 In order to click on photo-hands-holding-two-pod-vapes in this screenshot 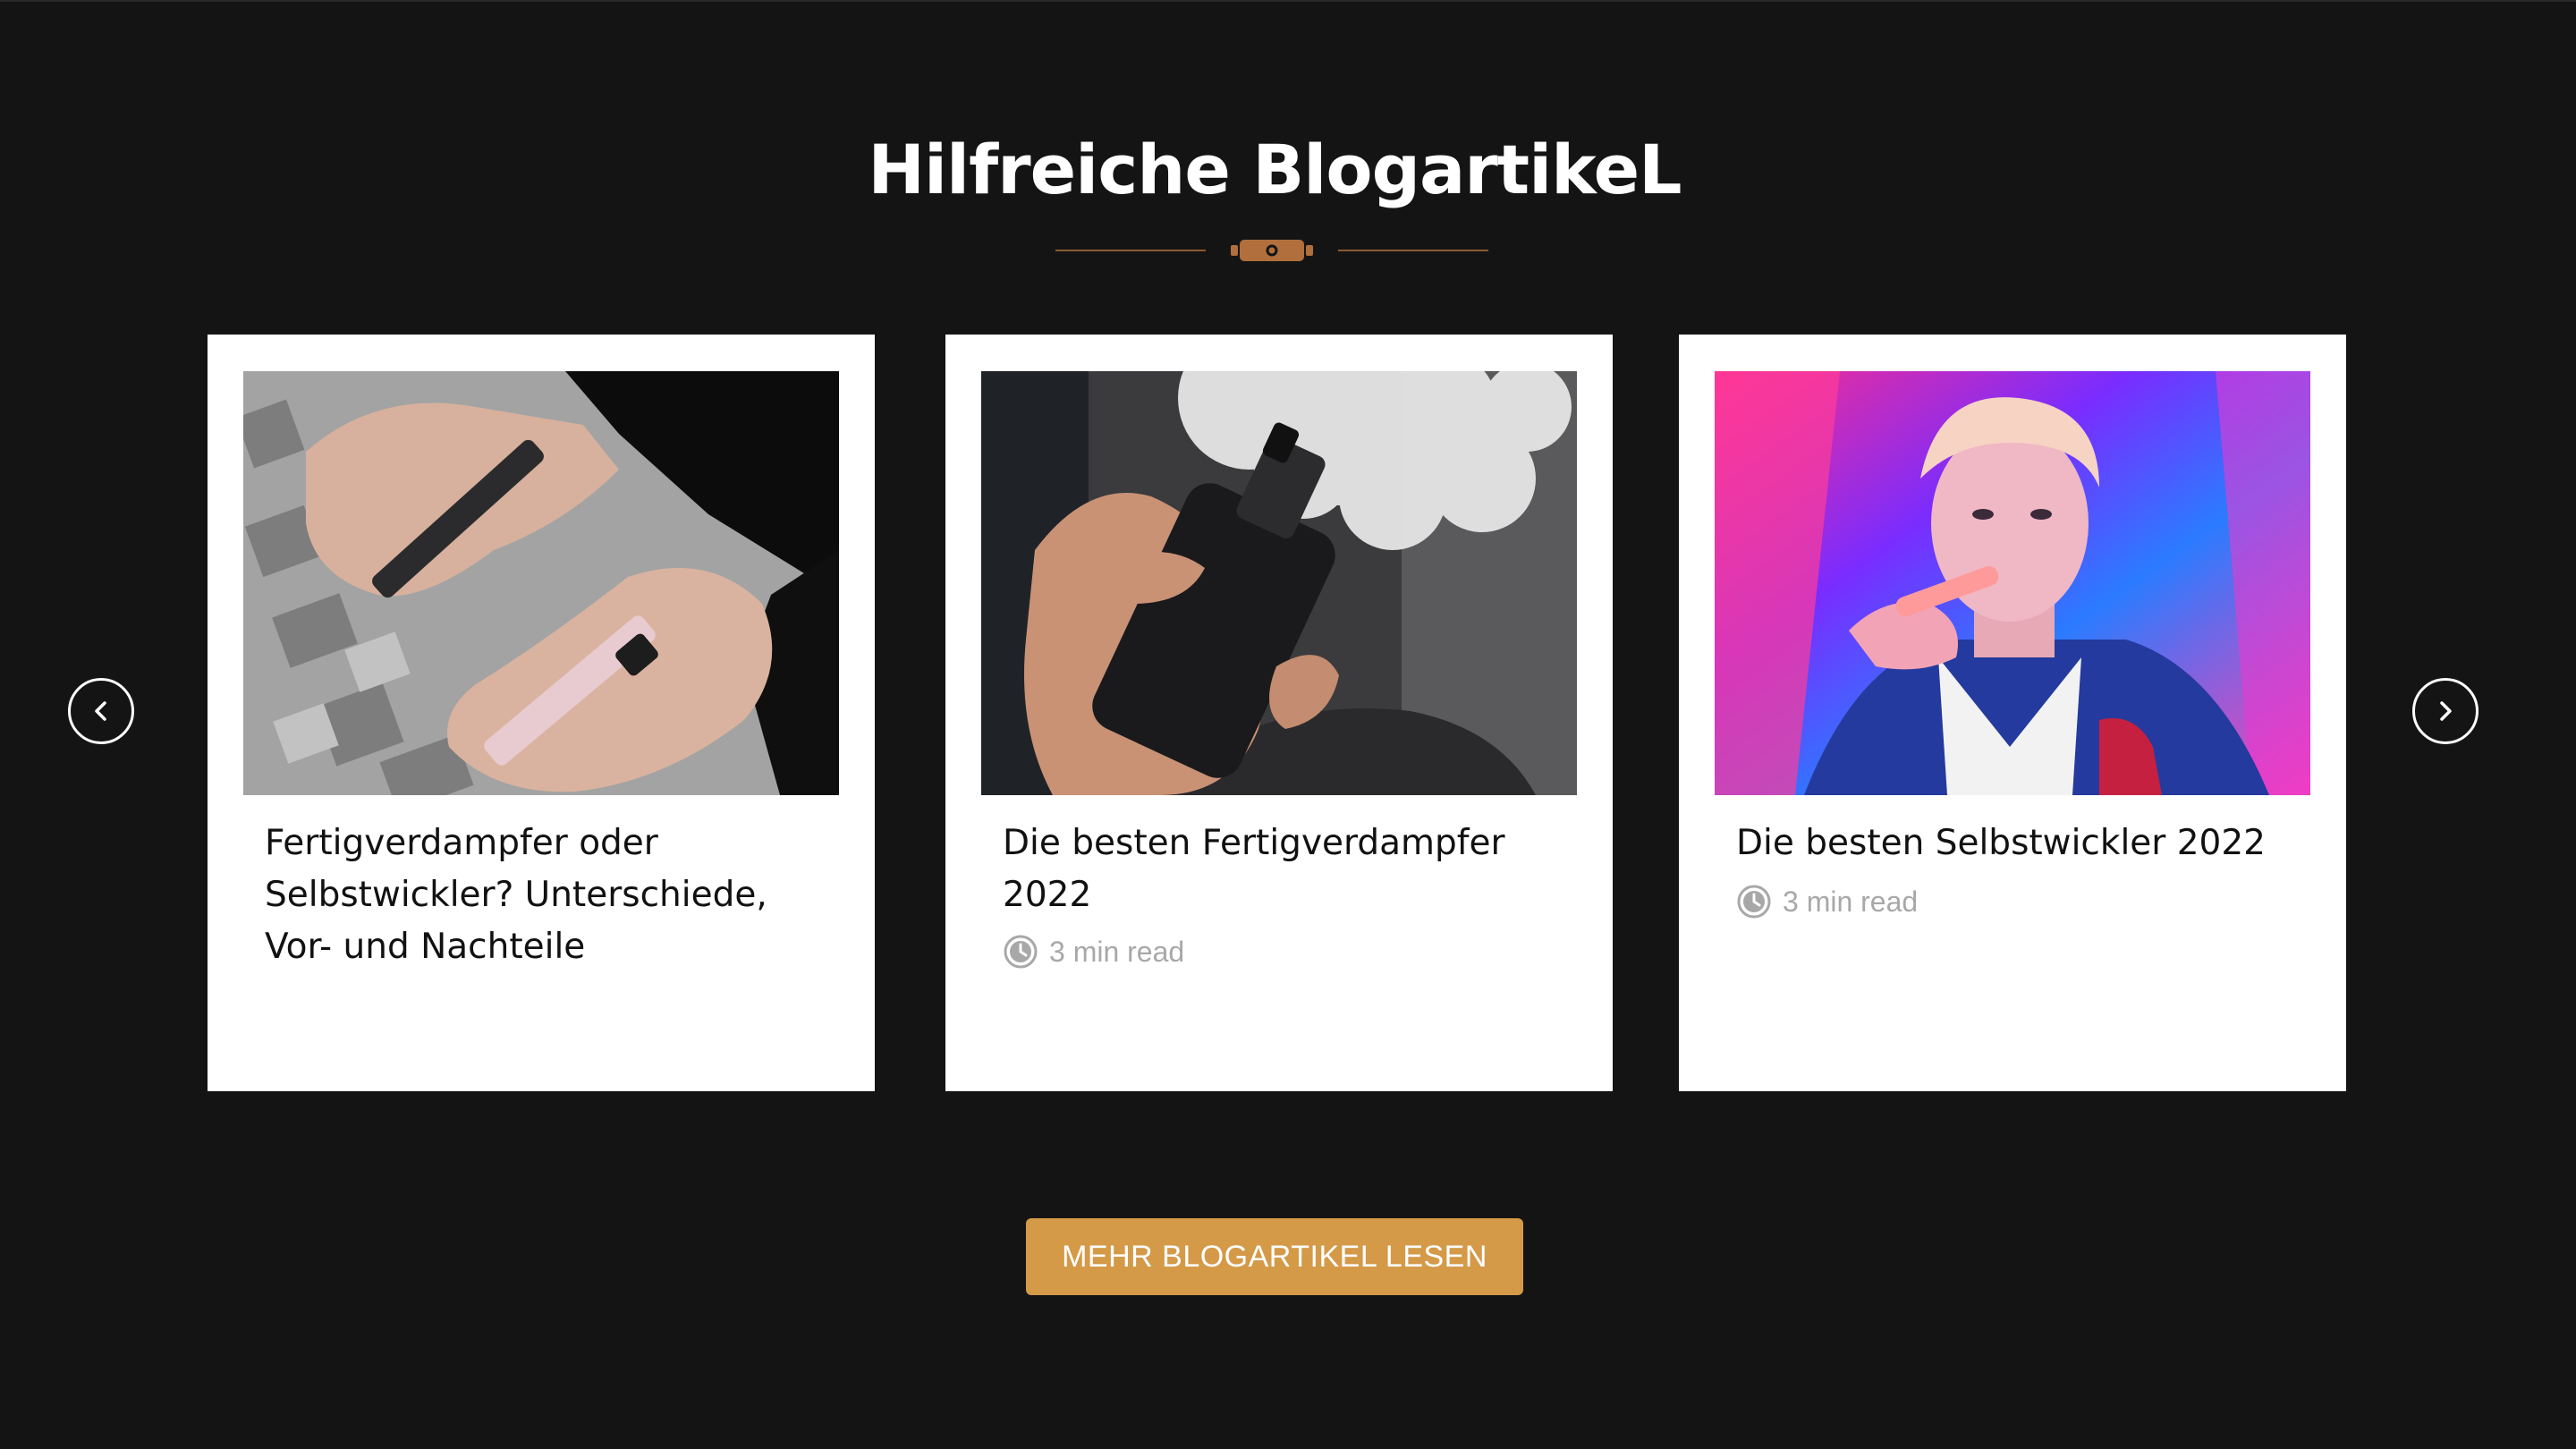, I will do `click(541, 583)`.